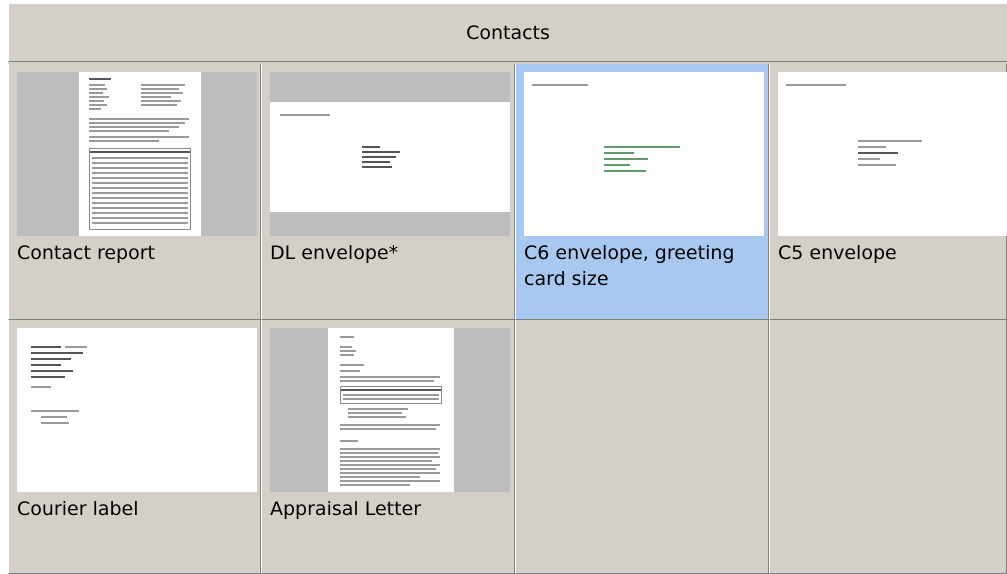  What do you see at coordinates (629, 266) in the screenshot?
I see `template-label: C6 envelope, greeting card size` at bounding box center [629, 266].